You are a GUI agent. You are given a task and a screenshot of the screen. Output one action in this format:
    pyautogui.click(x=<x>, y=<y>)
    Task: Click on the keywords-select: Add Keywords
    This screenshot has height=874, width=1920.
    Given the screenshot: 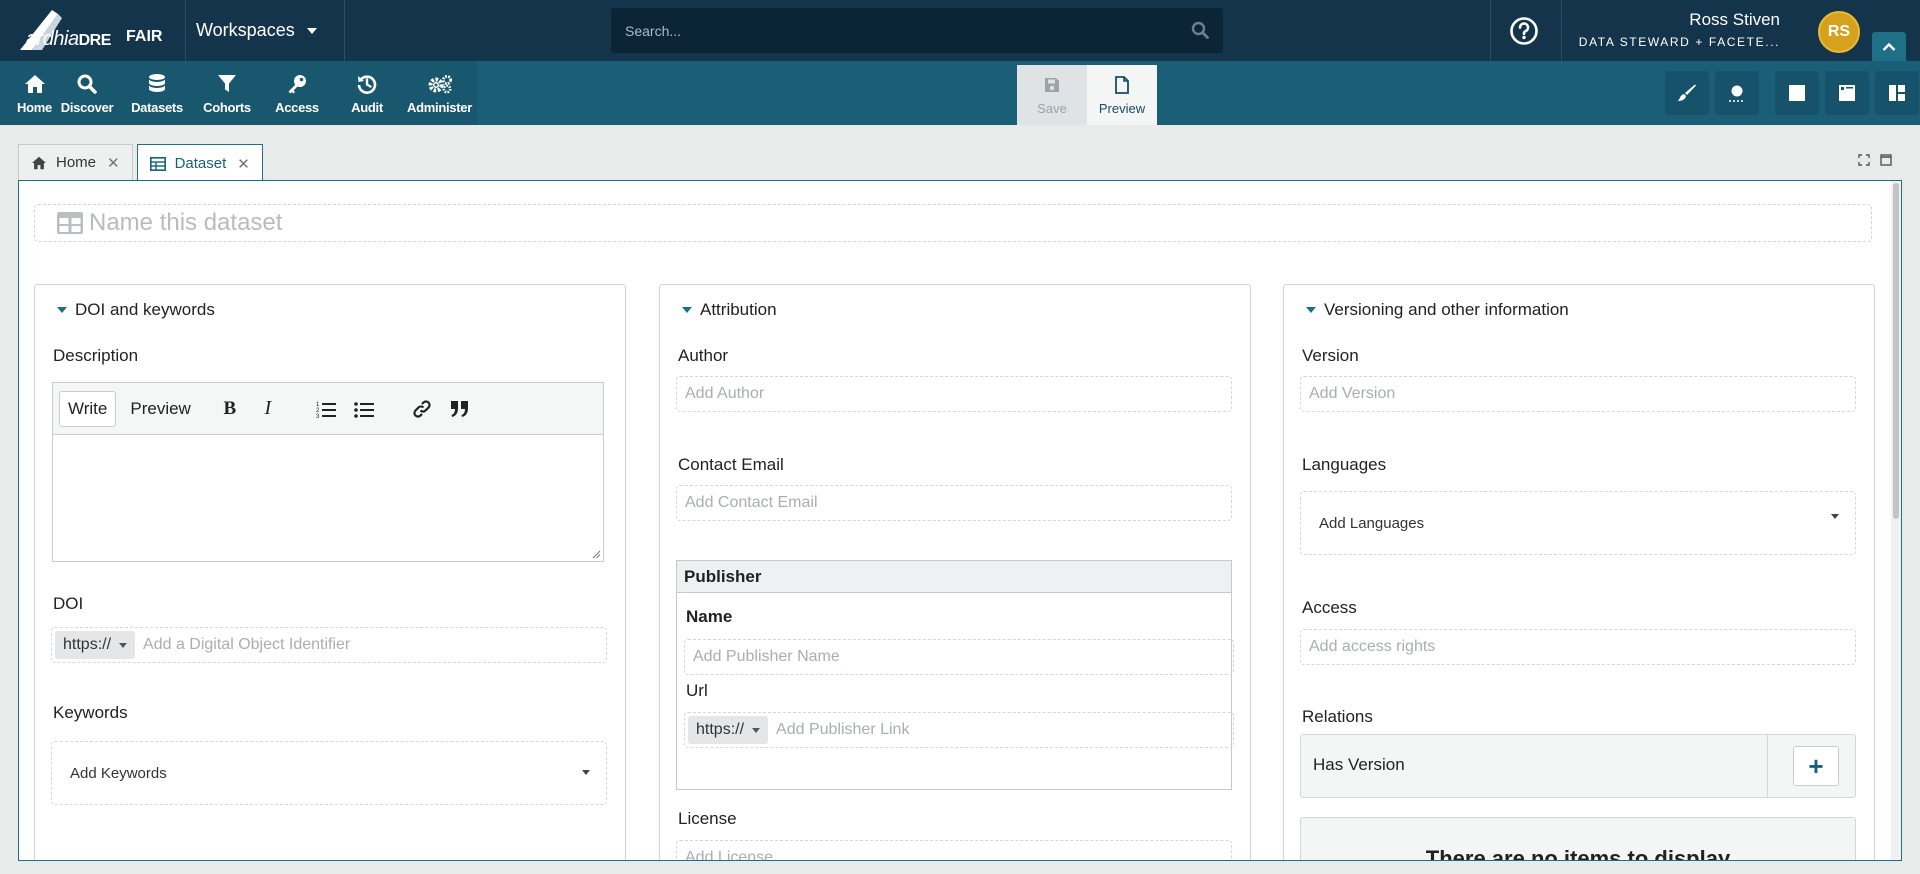 What is the action you would take?
    pyautogui.click(x=329, y=773)
    